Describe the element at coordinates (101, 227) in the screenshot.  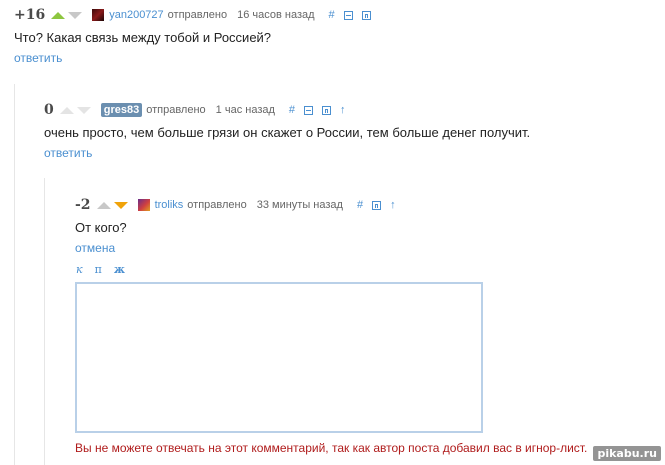
I see `comment-3-text: От кого?` at that location.